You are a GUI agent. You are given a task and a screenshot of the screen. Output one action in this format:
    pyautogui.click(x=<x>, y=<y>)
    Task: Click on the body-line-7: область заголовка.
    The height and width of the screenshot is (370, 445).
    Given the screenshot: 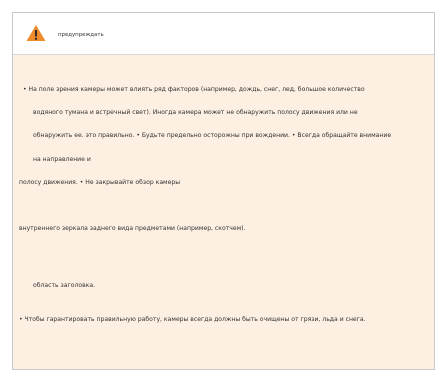 What is the action you would take?
    pyautogui.click(x=64, y=285)
    